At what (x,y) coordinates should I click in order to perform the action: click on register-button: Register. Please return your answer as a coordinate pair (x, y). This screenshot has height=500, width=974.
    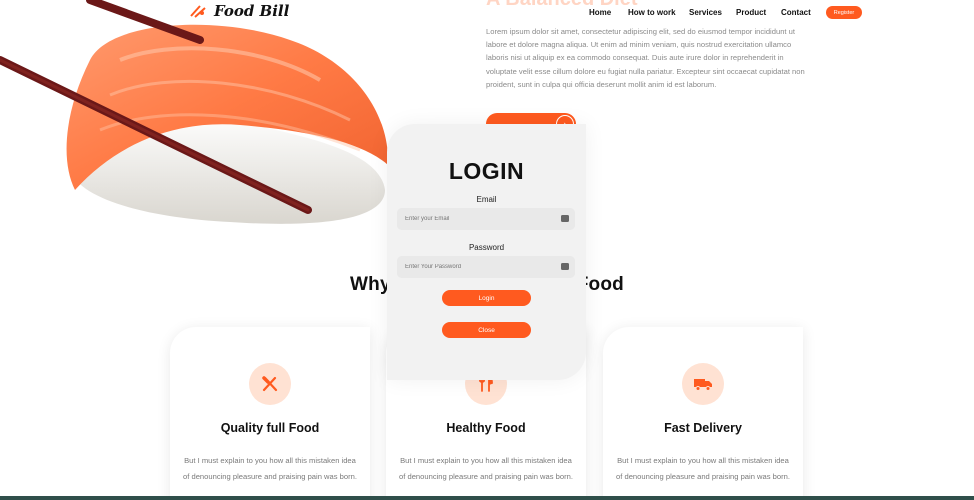
    Looking at the image, I should click on (844, 12).